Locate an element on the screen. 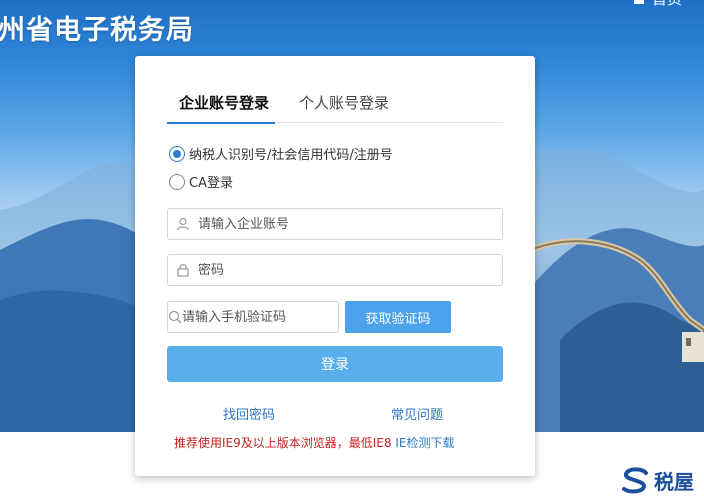 The height and width of the screenshot is (502, 704). brand-text: 税屋 is located at coordinates (674, 482).